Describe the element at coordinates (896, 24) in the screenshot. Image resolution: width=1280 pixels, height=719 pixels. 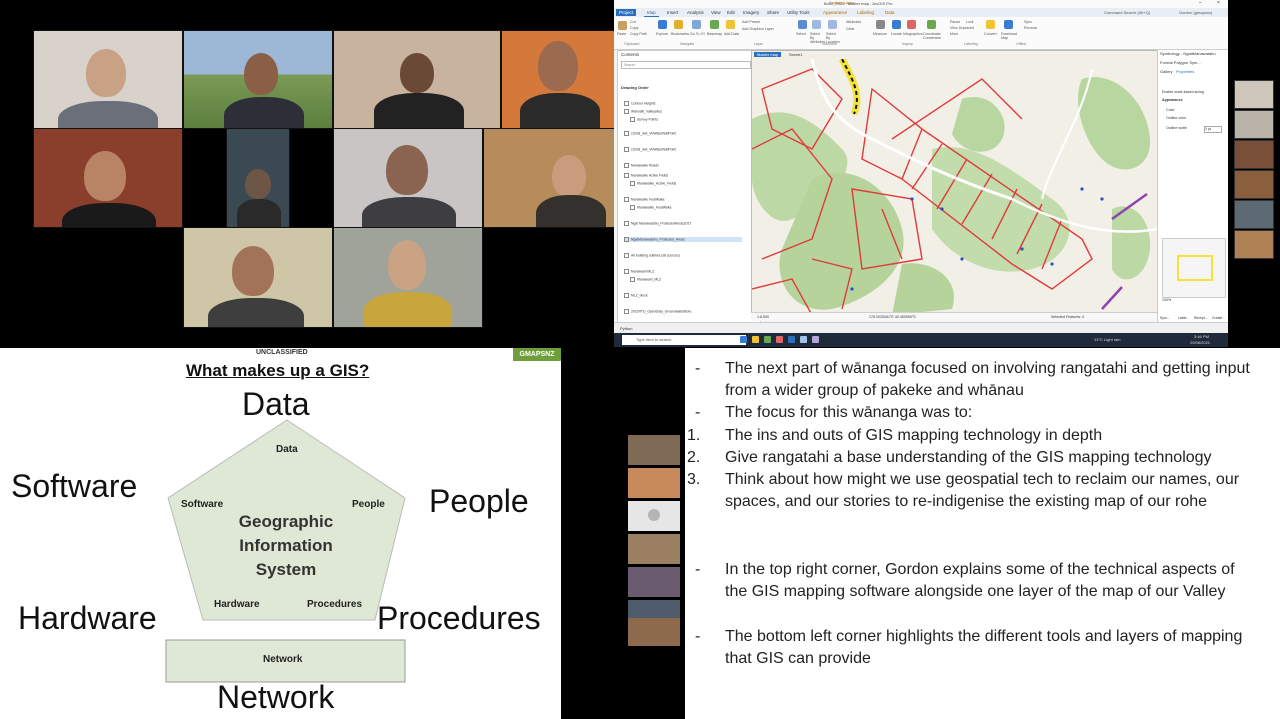
I see `locate-icon` at that location.